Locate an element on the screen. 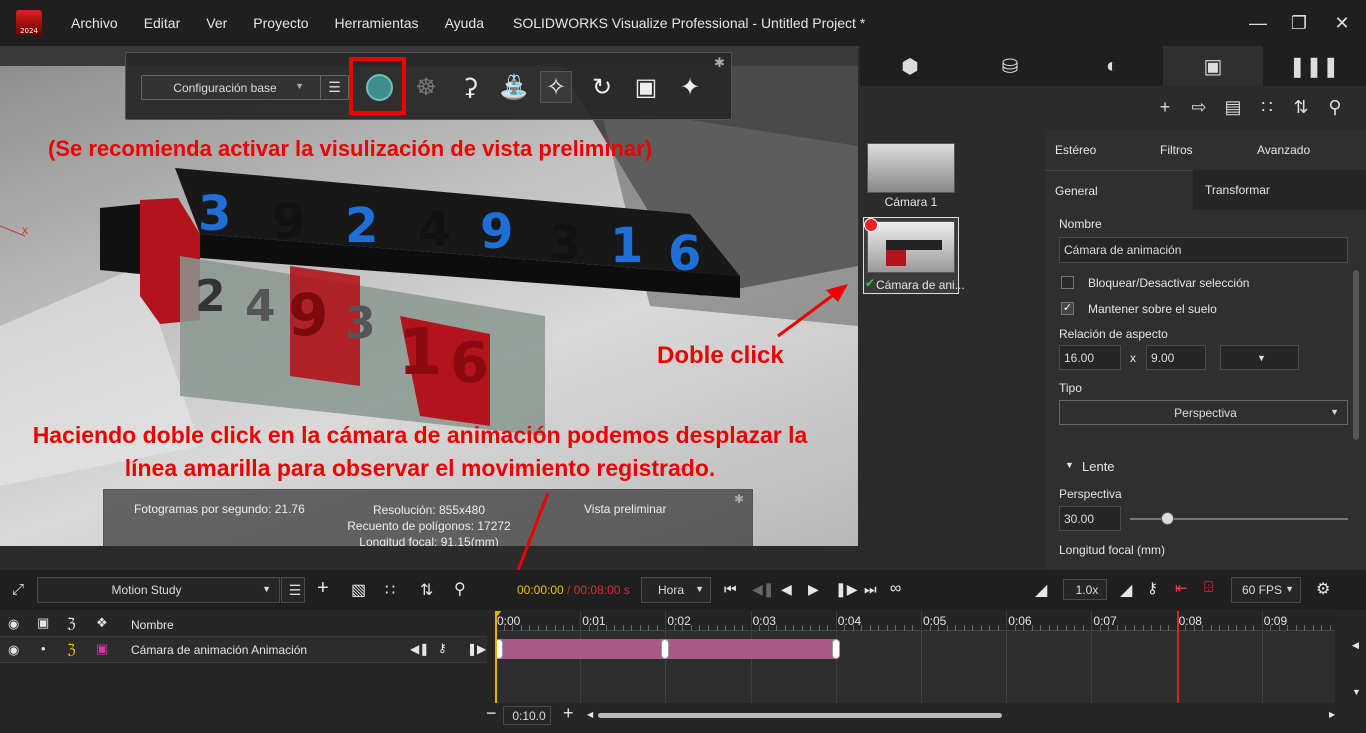 This screenshot has width=1366, height=733. clapper-icon: ▧ is located at coordinates (358, 590).